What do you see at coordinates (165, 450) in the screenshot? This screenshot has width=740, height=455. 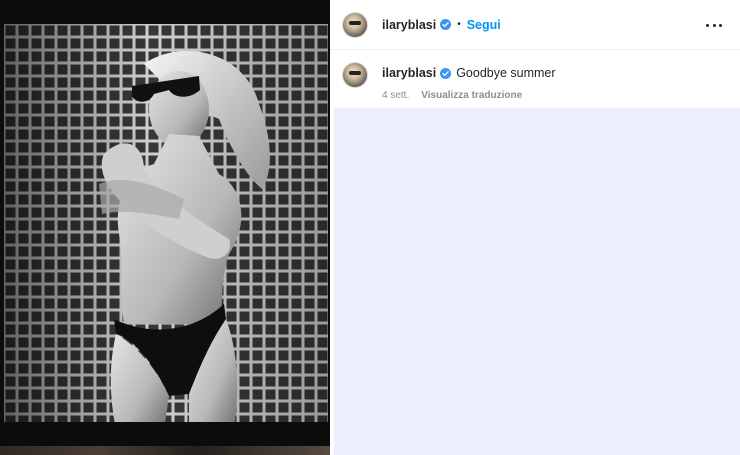 I see `media-bottom-strip` at bounding box center [165, 450].